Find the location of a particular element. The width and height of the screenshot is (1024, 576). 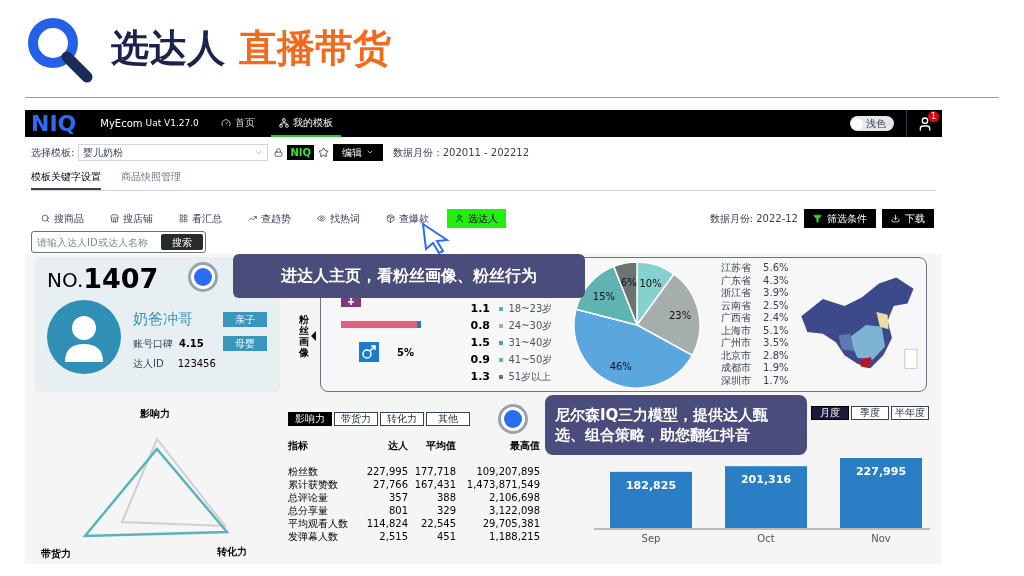

slice-label: 6% is located at coordinates (628, 282).